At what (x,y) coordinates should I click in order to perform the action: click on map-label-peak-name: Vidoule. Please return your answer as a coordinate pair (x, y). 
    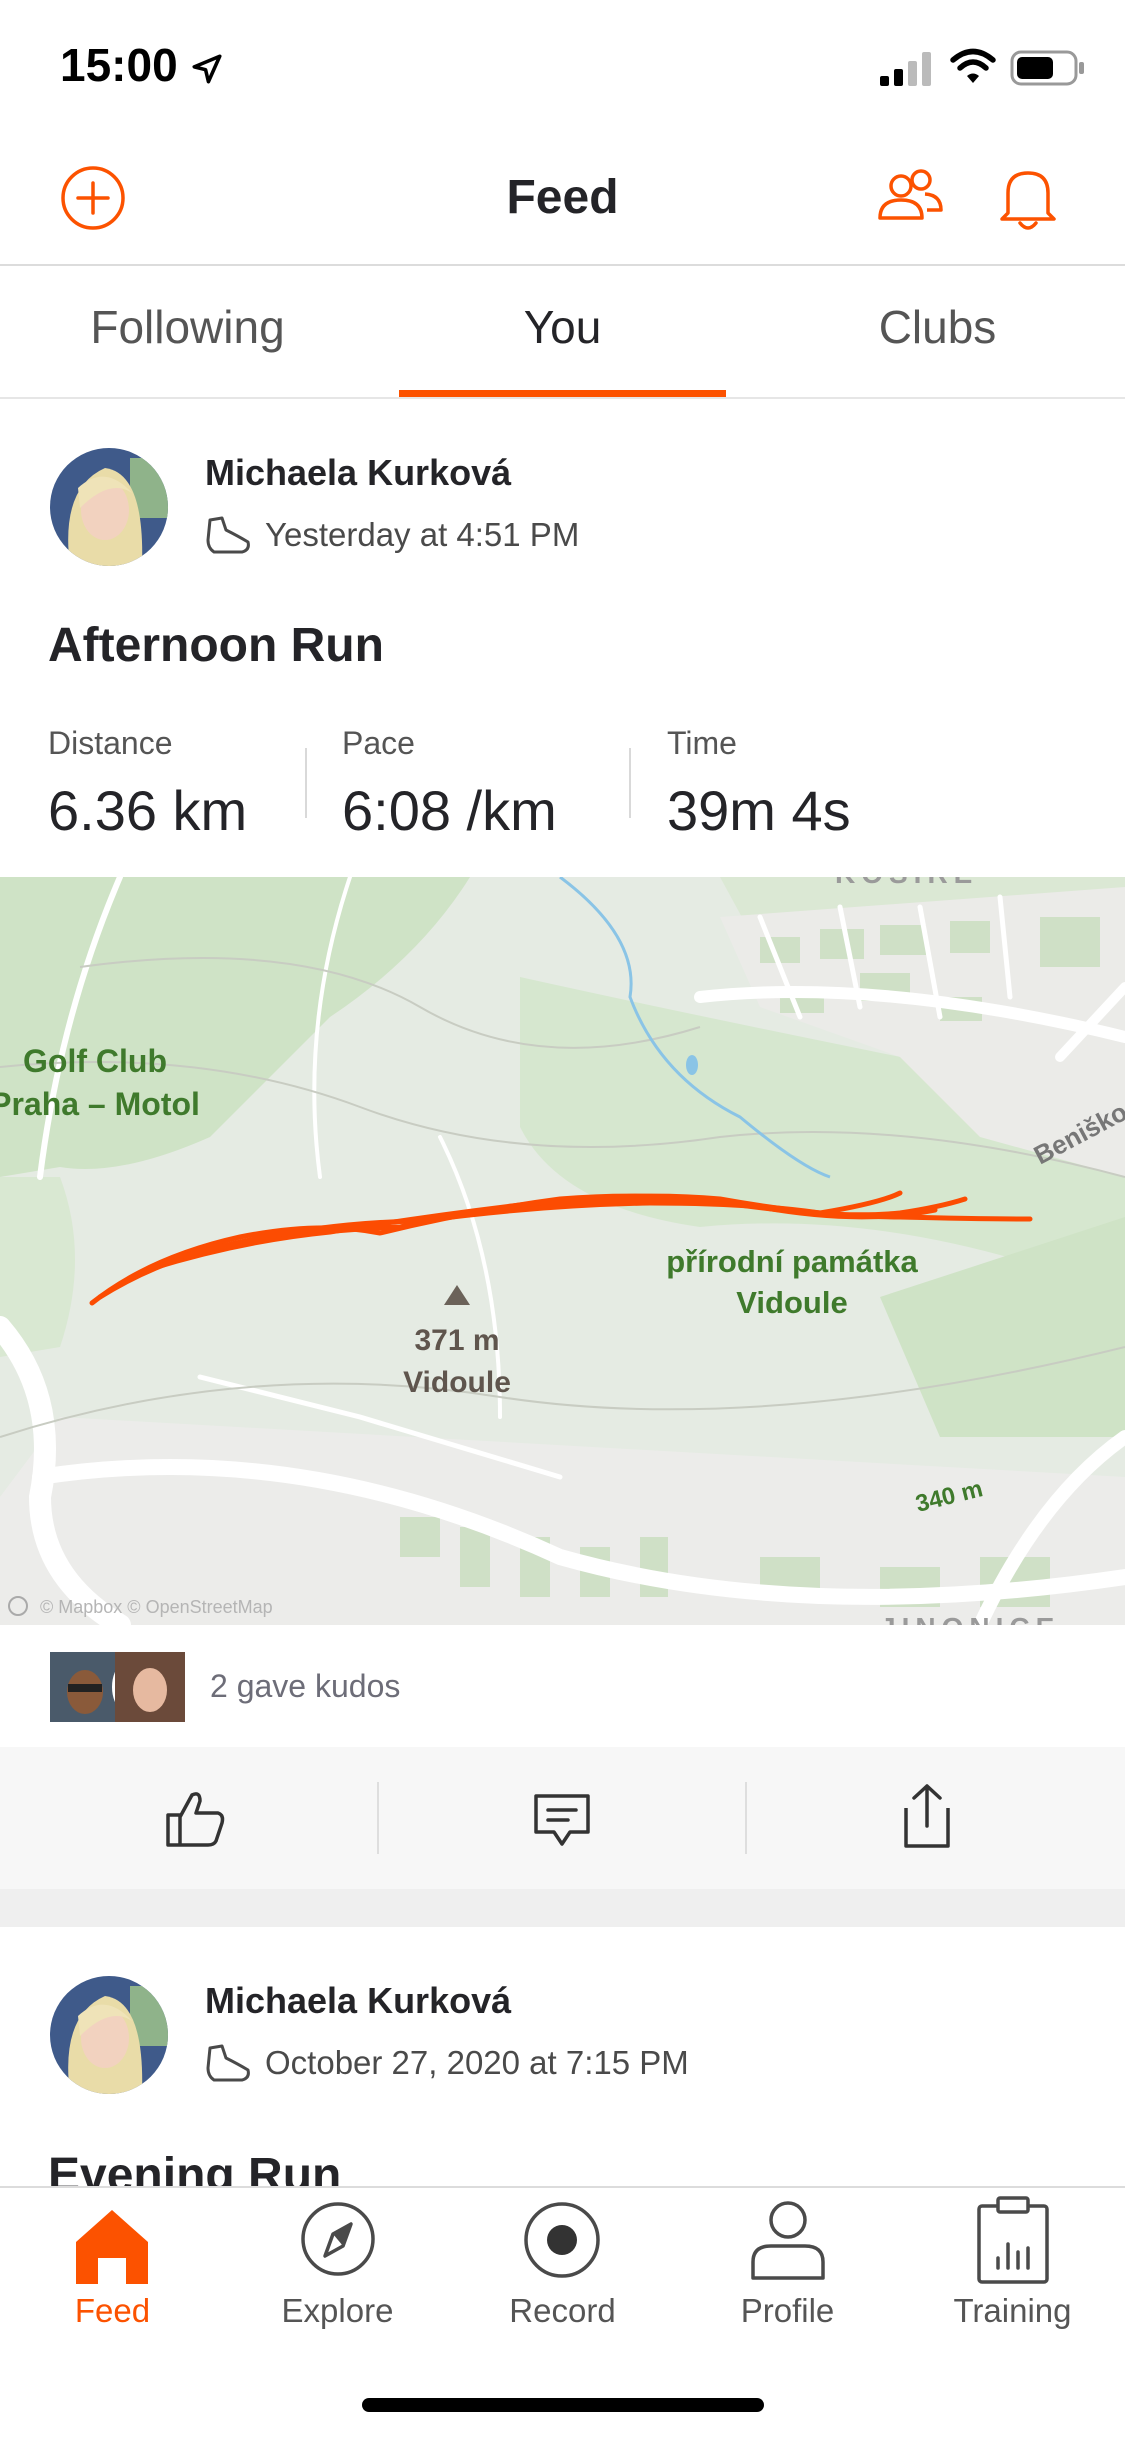
    Looking at the image, I should click on (457, 1382).